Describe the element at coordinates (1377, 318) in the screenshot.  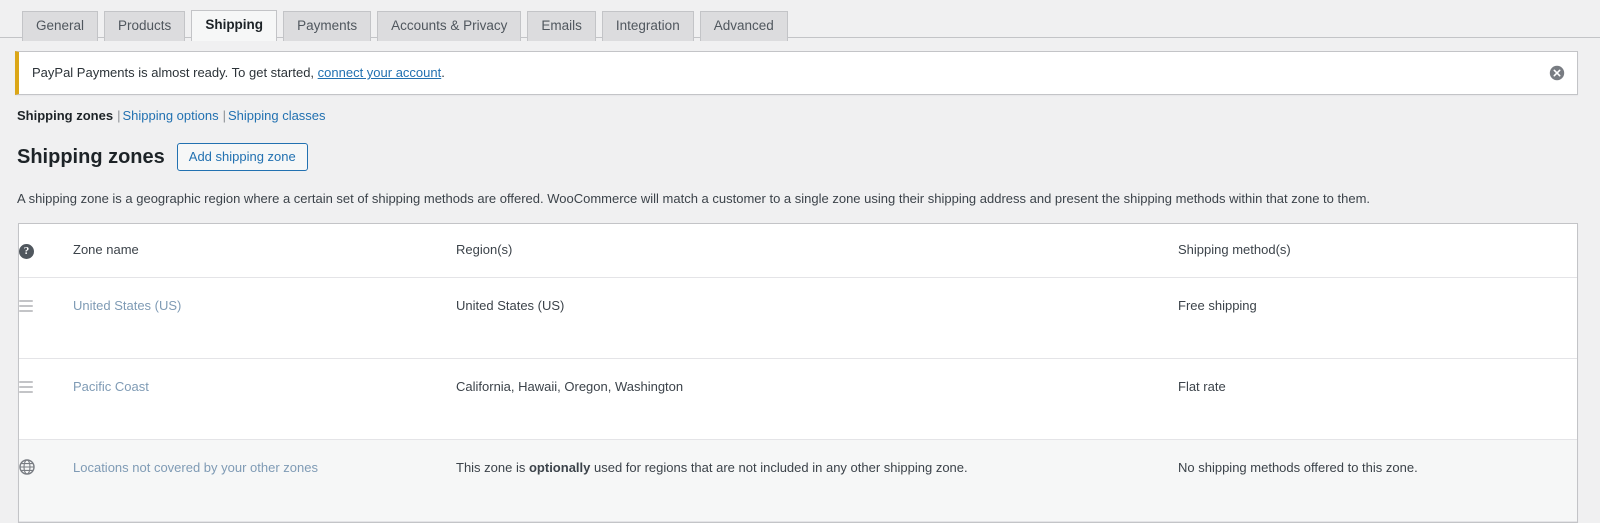
I see `row-methods-cell: Free shipping` at that location.